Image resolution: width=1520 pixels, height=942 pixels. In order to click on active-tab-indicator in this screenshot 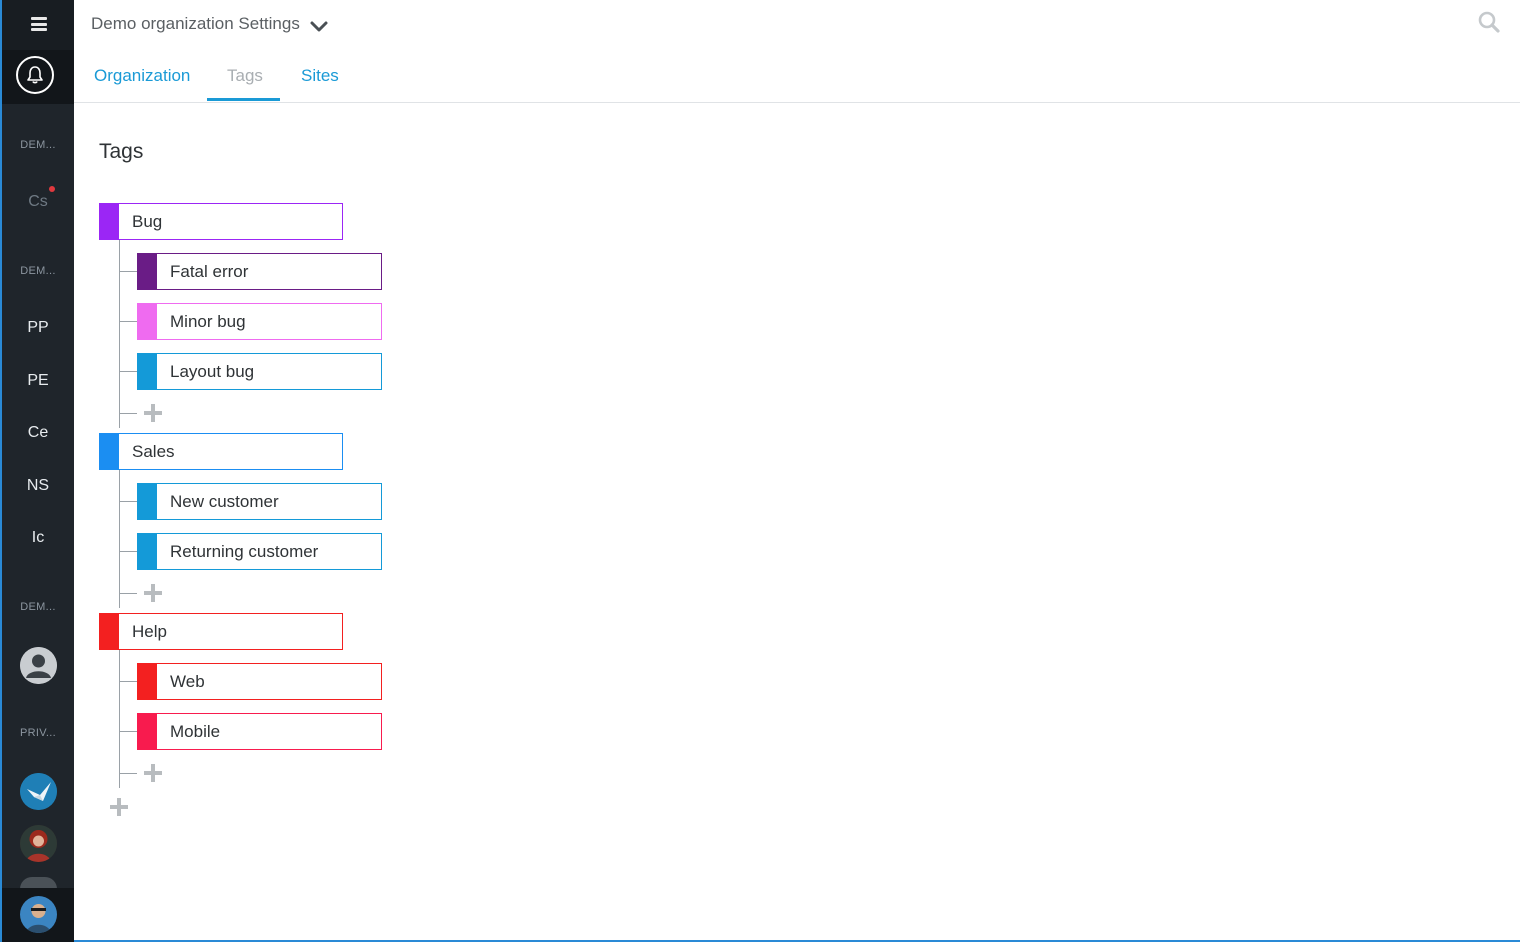, I will do `click(243, 99)`.